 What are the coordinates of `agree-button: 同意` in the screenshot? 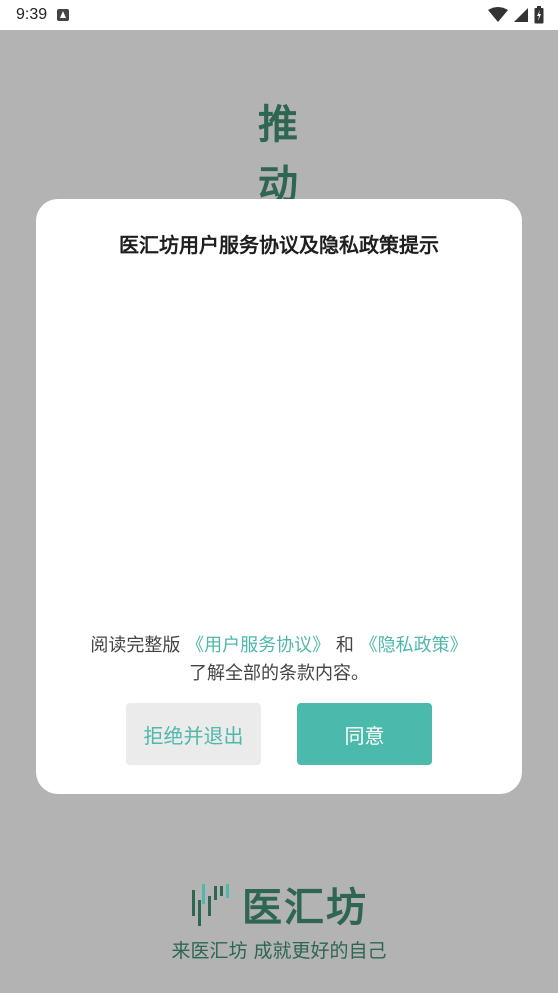 It's located at (364, 734).